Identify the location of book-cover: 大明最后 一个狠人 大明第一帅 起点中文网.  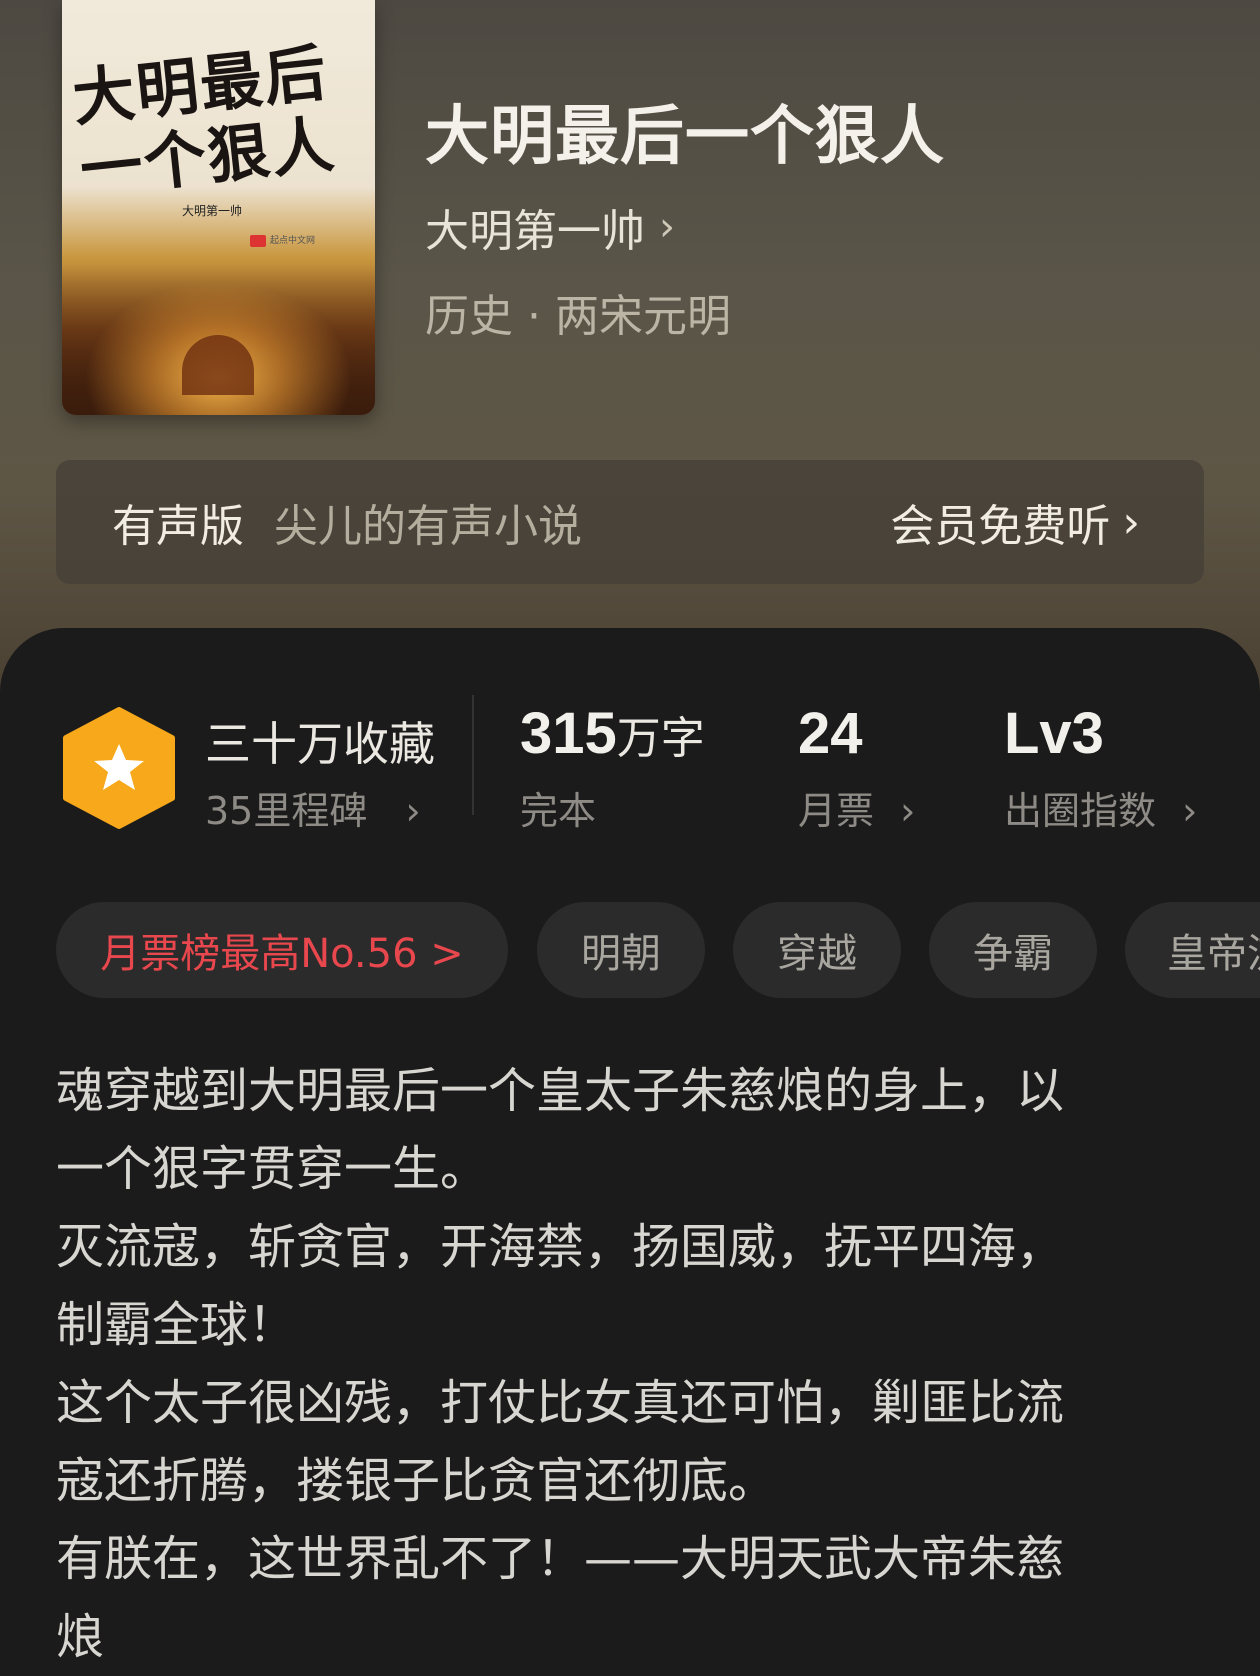
(218, 207).